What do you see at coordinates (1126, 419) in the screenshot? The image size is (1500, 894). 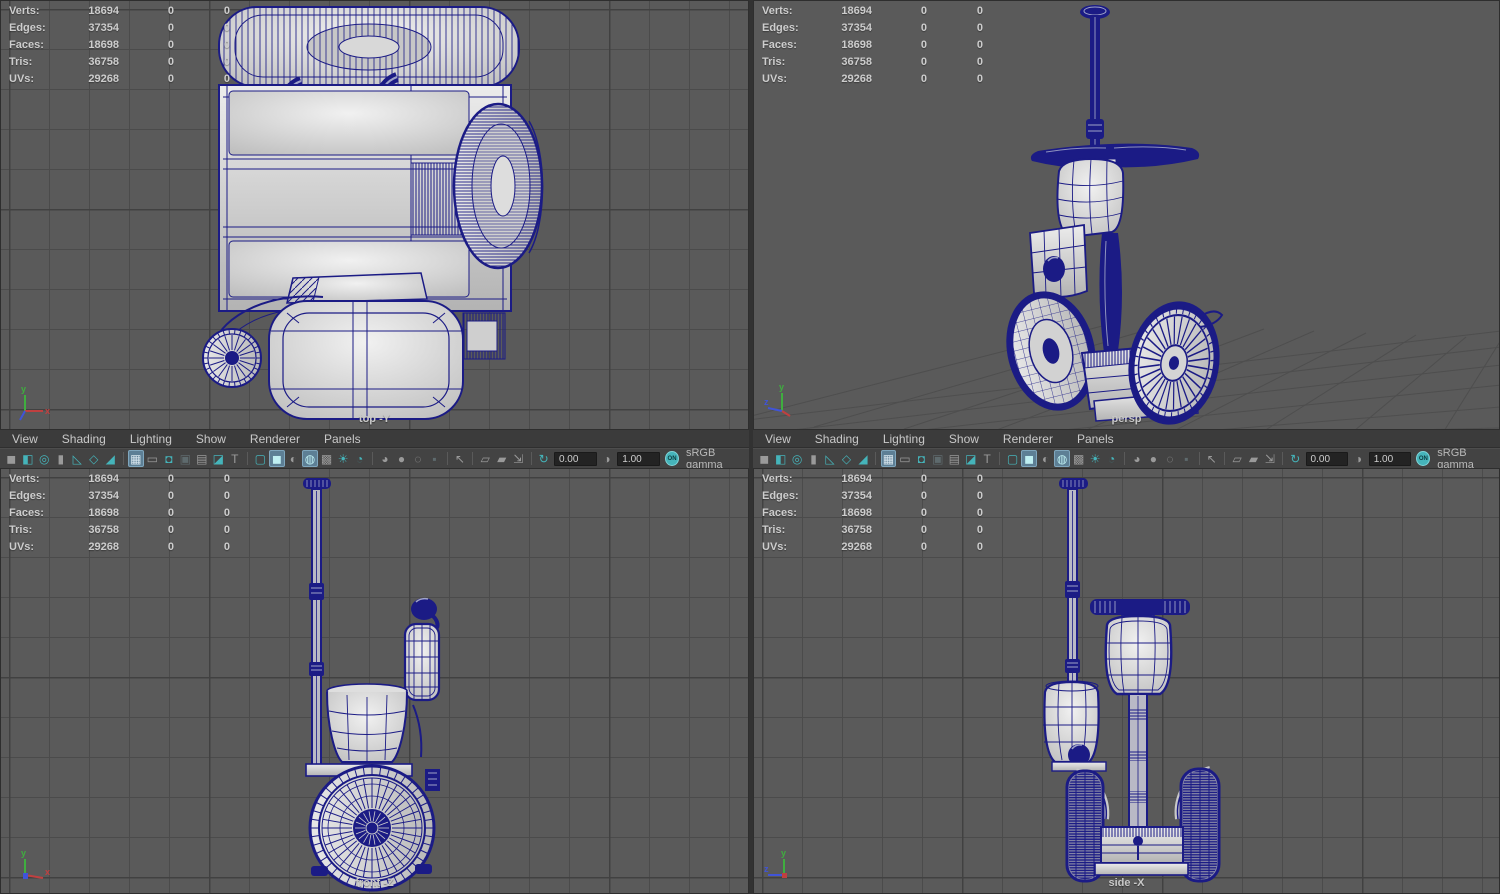 I see `viewport-label: persp` at bounding box center [1126, 419].